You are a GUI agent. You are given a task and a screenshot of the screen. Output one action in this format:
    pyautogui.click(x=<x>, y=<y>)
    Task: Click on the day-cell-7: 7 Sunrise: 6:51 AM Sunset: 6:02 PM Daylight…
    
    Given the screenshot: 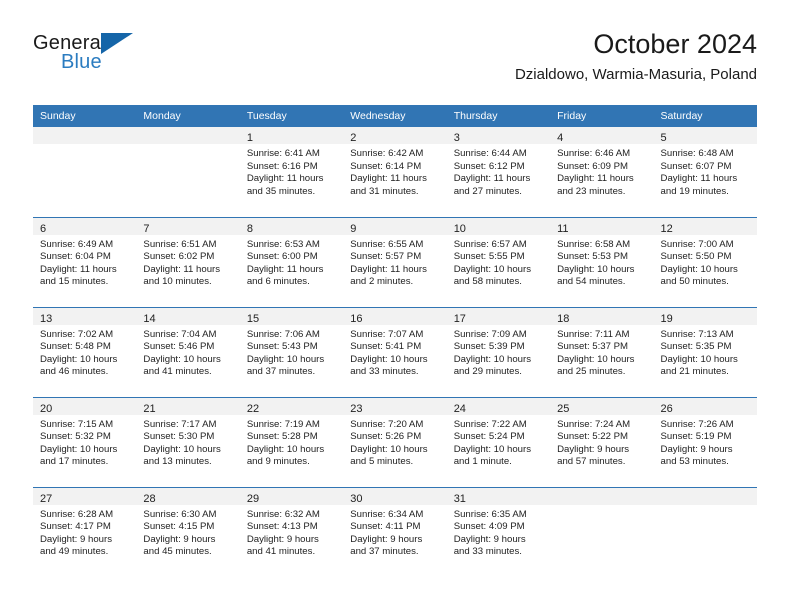 What is the action you would take?
    pyautogui.click(x=188, y=261)
    